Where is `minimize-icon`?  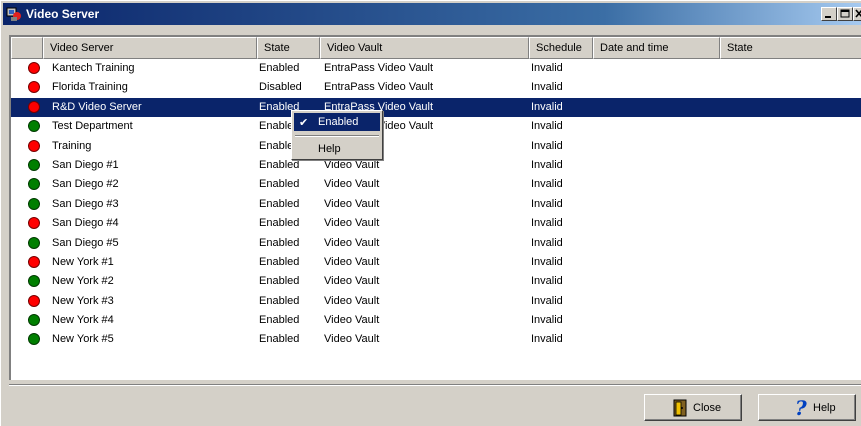
minimize-icon is located at coordinates (828, 17).